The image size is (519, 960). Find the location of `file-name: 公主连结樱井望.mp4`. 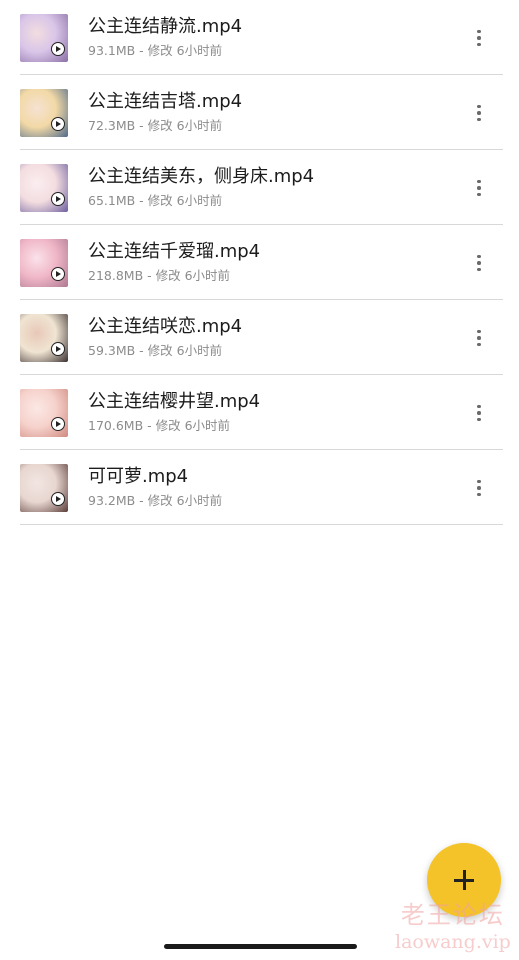

file-name: 公主连结樱井望.mp4 is located at coordinates (174, 401).